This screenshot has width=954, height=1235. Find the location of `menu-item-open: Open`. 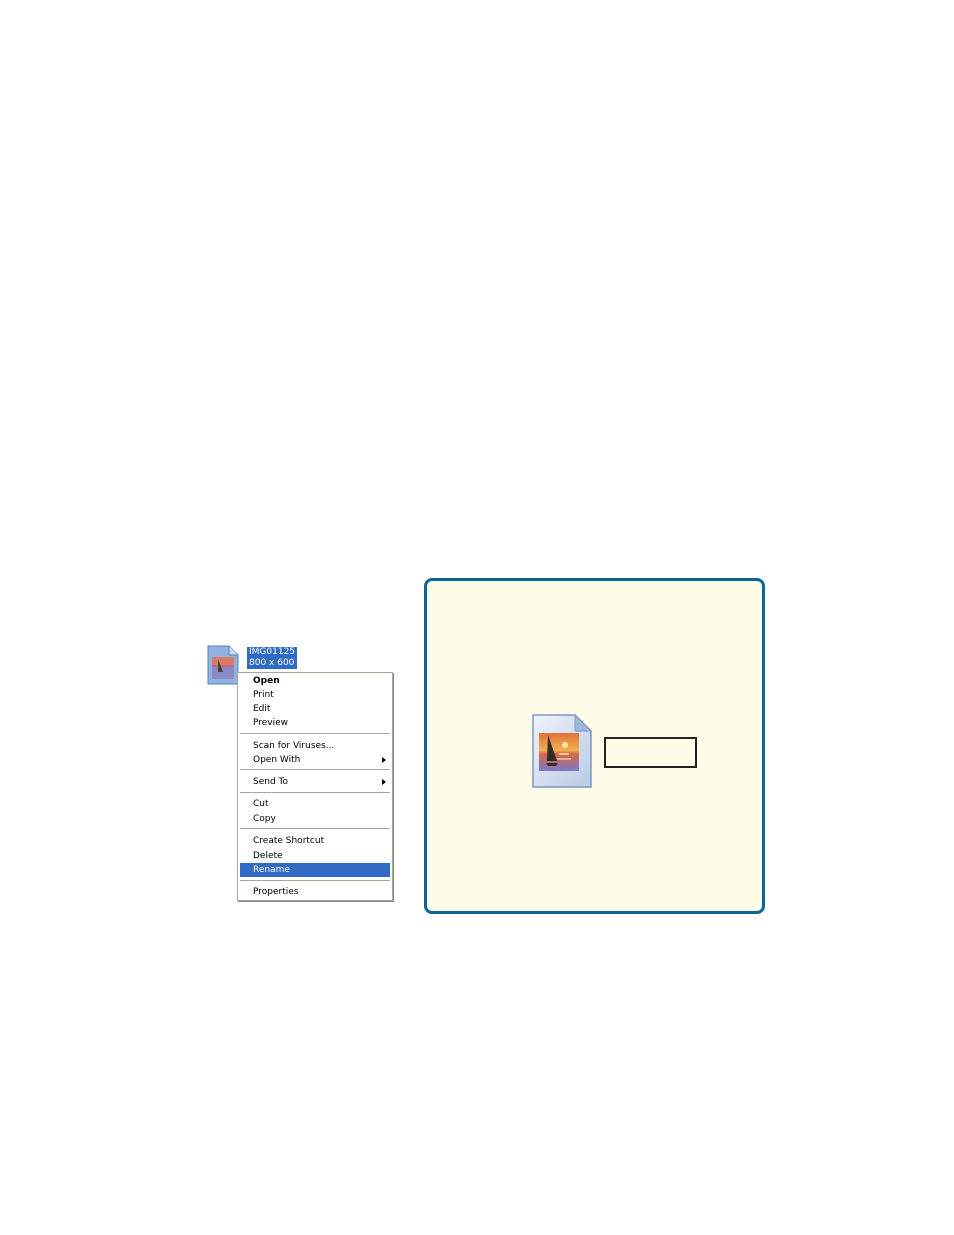

menu-item-open: Open is located at coordinates (315, 681).